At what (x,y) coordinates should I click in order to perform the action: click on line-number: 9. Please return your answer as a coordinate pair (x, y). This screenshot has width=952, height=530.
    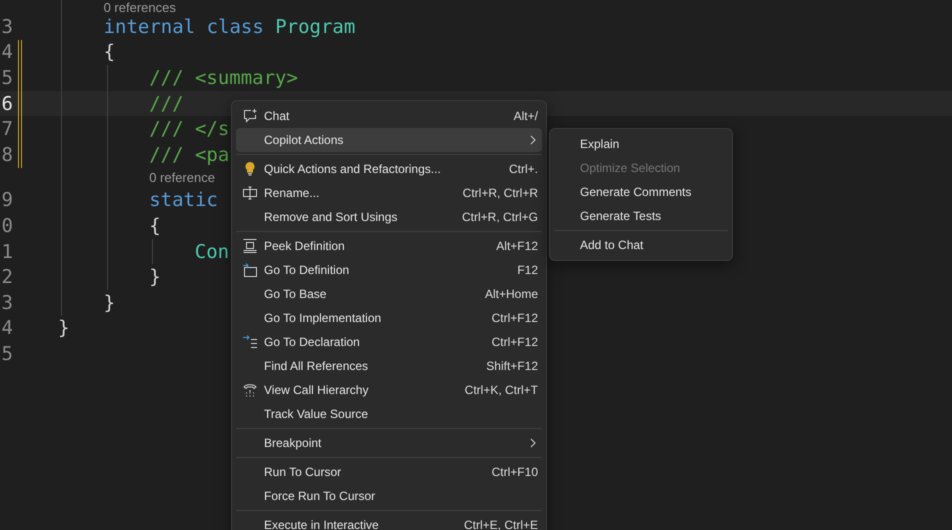
    Looking at the image, I should click on (6, 200).